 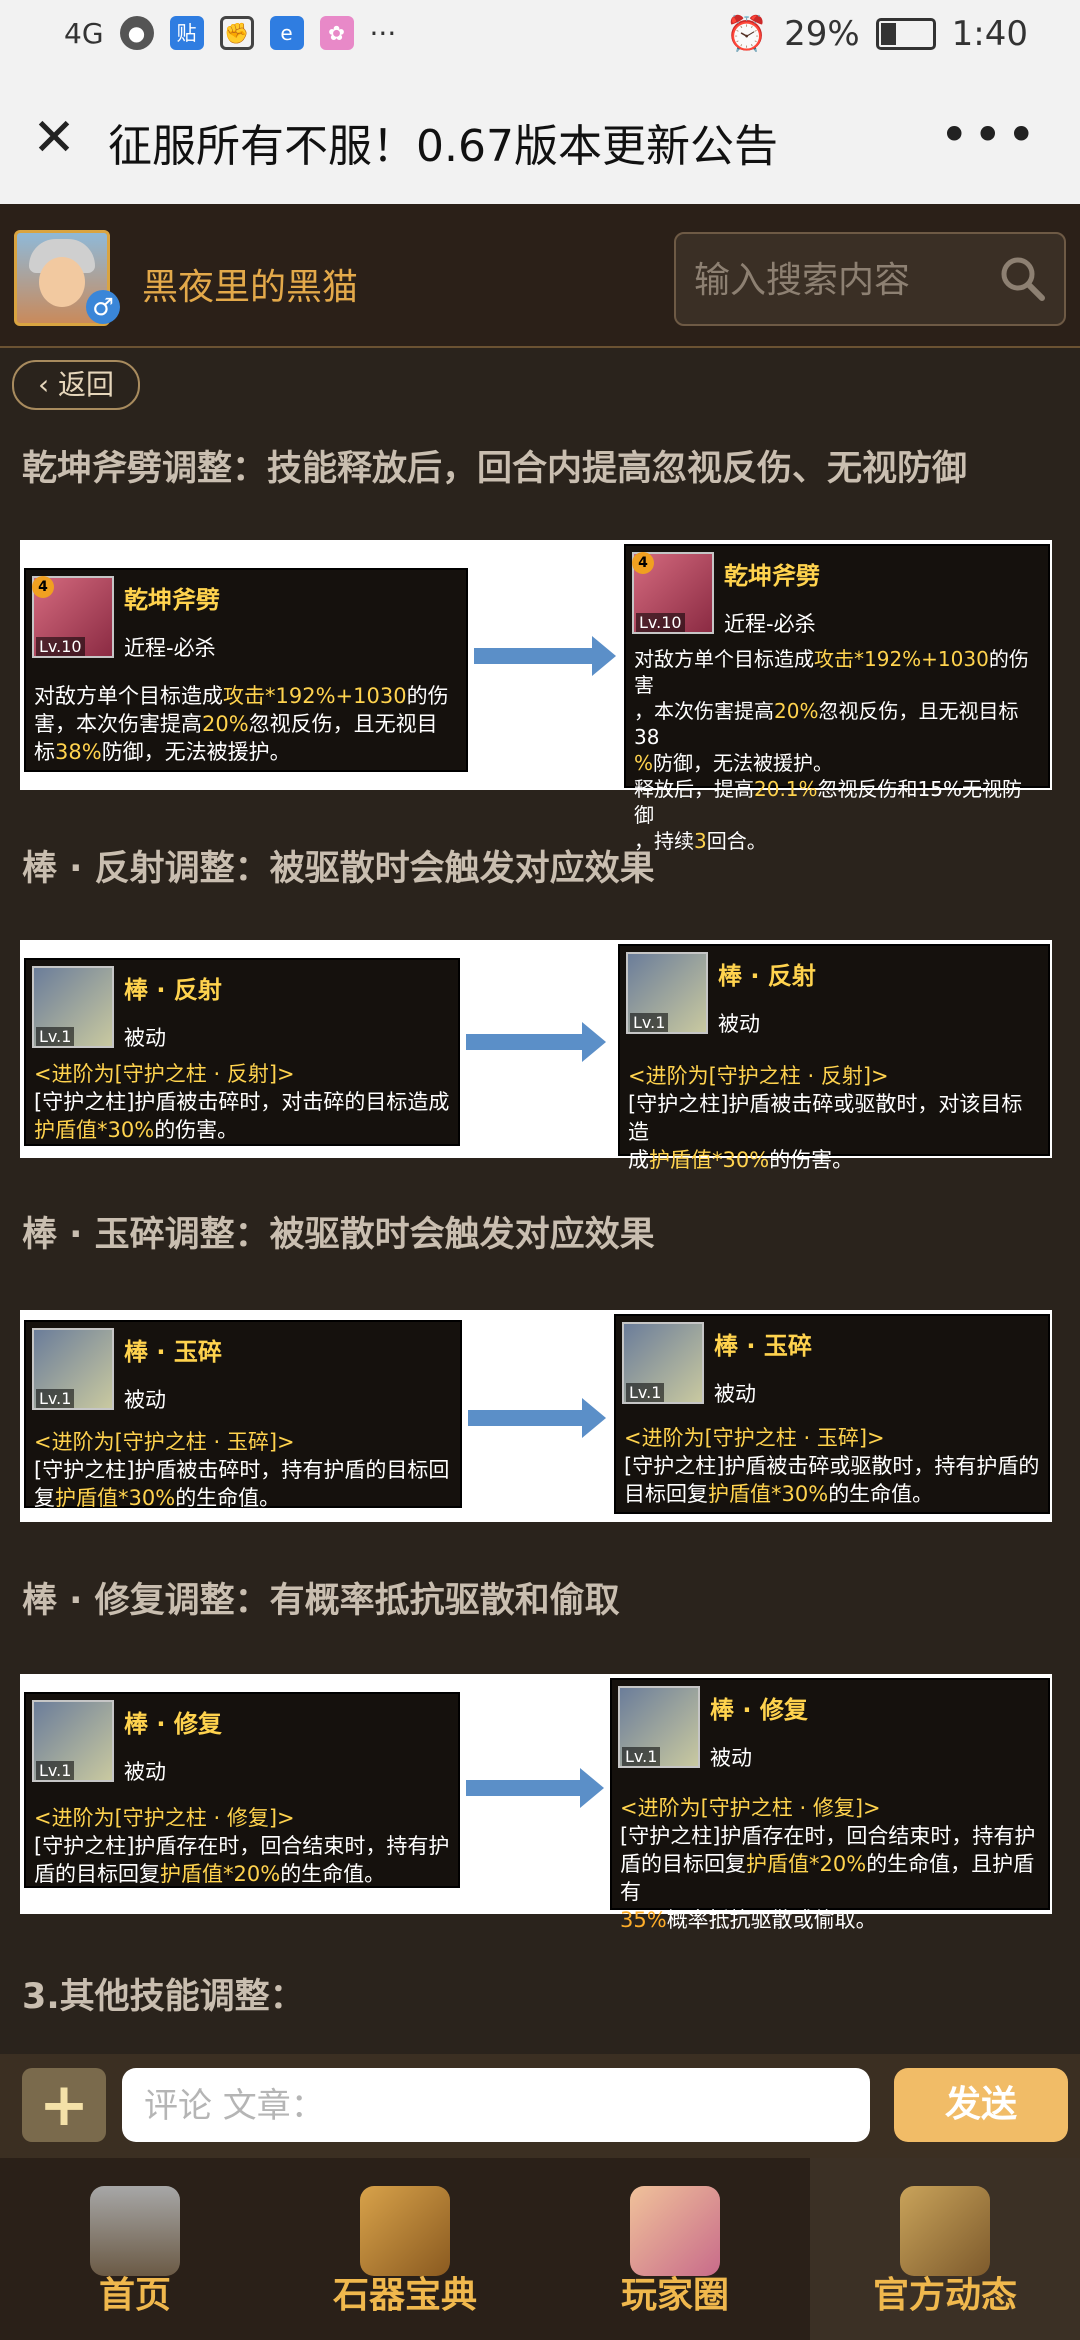 I want to click on nav-item-handbook: 石器宝典, so click(x=405, y=2249).